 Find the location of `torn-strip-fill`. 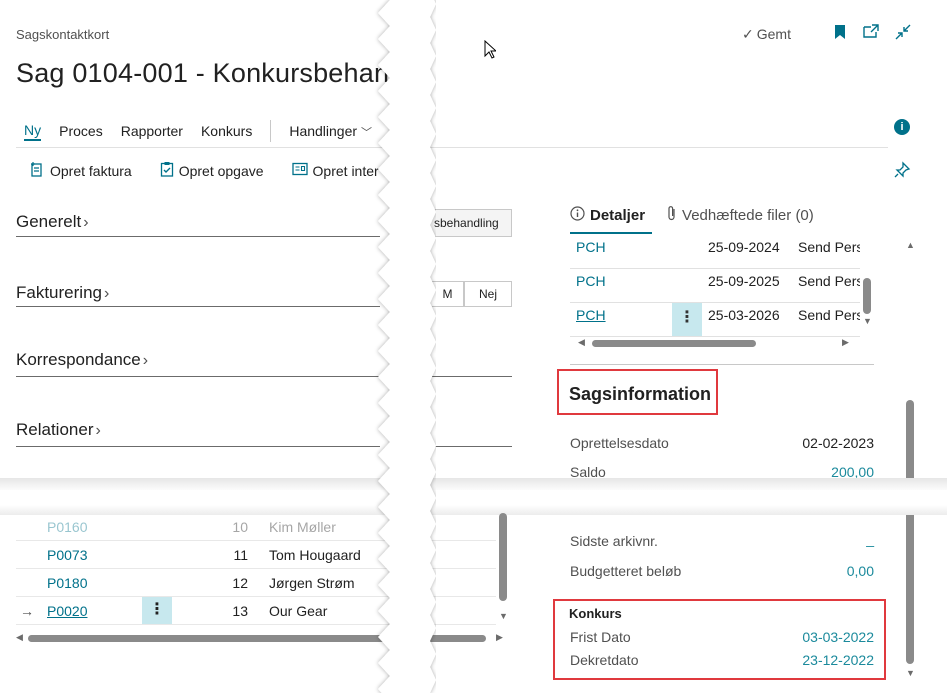

torn-strip-fill is located at coordinates (410, 346).